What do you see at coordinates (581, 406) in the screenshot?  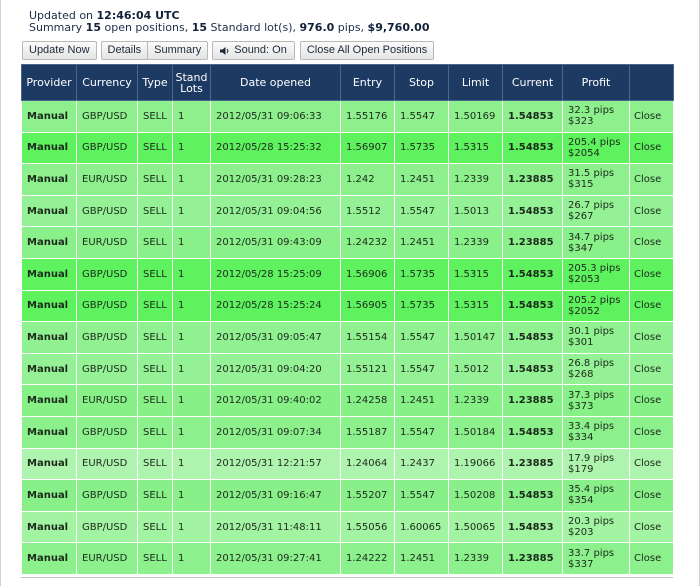 I see `profit-money: $373` at bounding box center [581, 406].